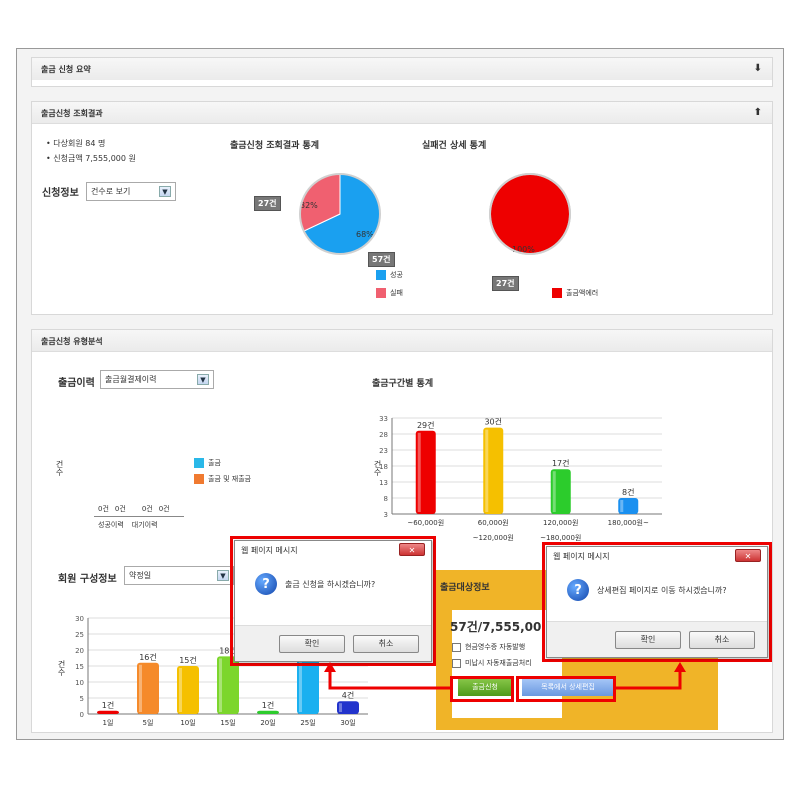  What do you see at coordinates (425, 522) in the screenshot?
I see `category-label: ~60,000원` at bounding box center [425, 522].